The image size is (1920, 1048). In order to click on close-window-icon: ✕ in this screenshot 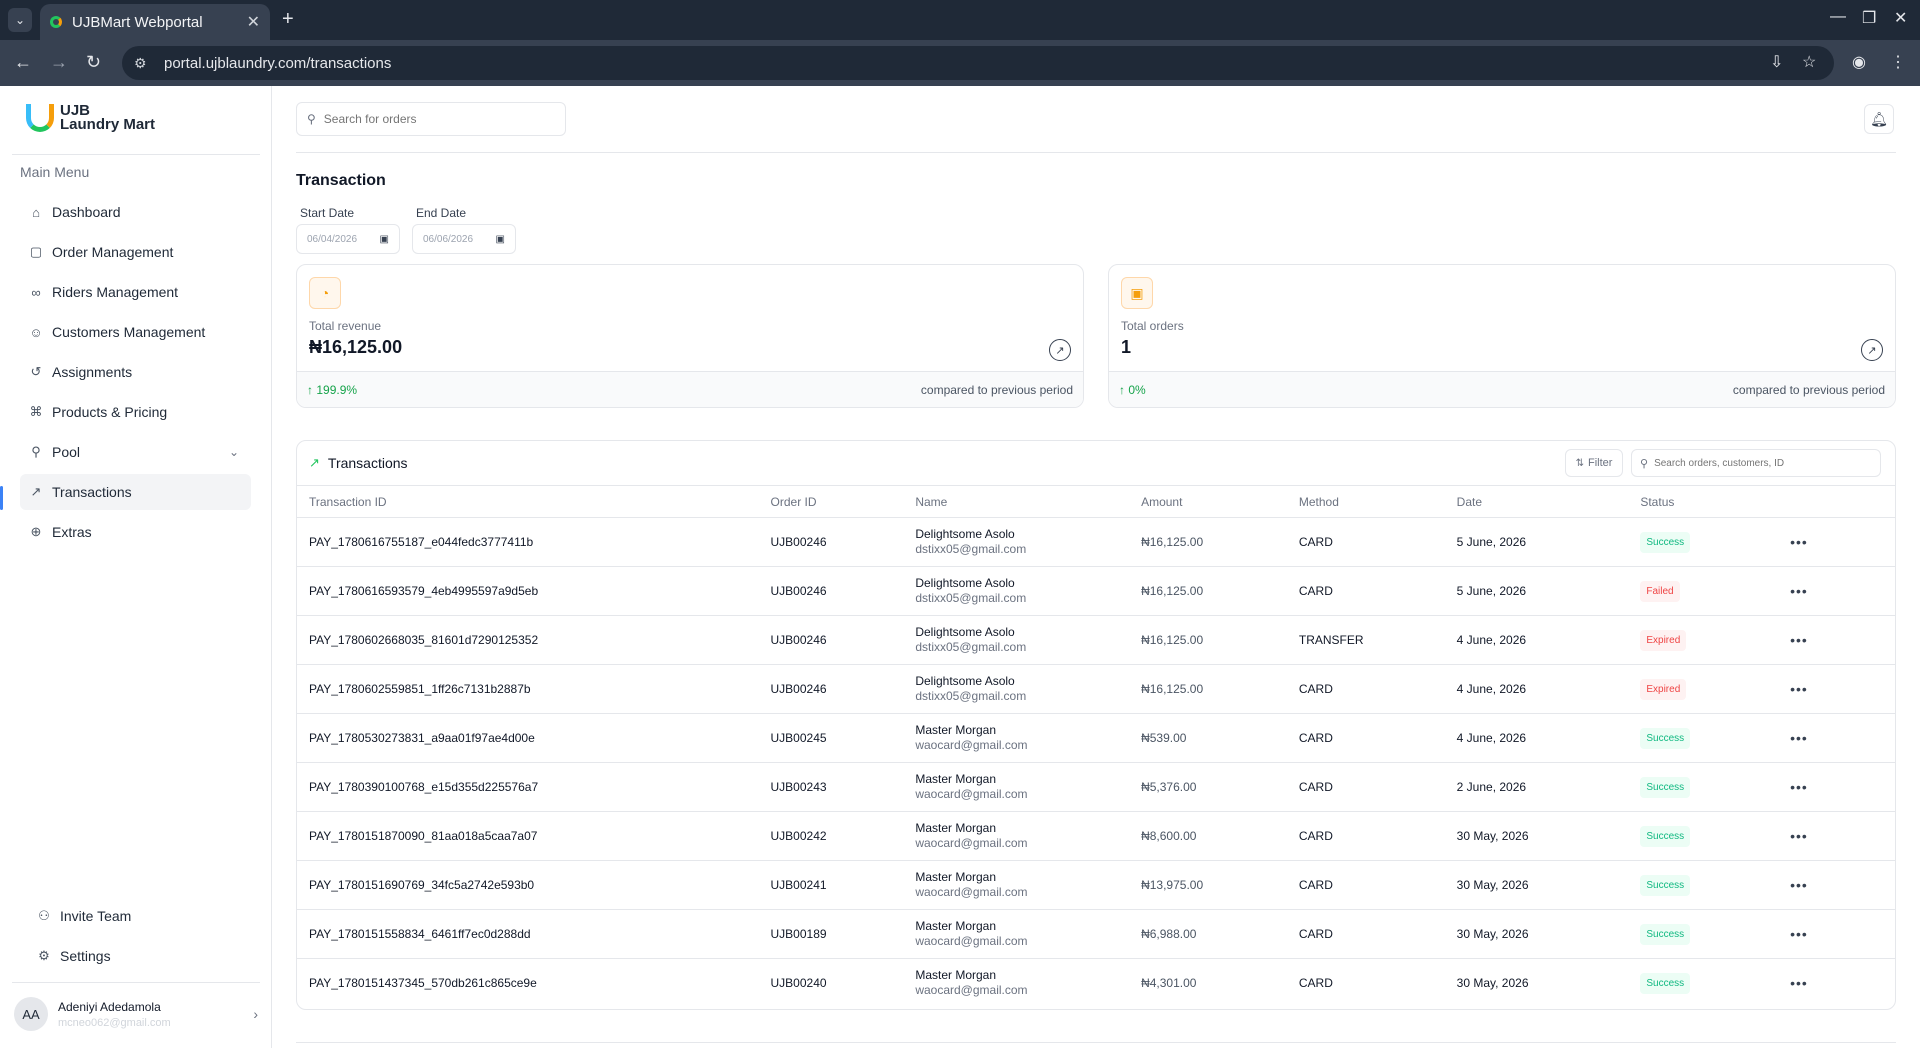, I will do `click(1900, 18)`.